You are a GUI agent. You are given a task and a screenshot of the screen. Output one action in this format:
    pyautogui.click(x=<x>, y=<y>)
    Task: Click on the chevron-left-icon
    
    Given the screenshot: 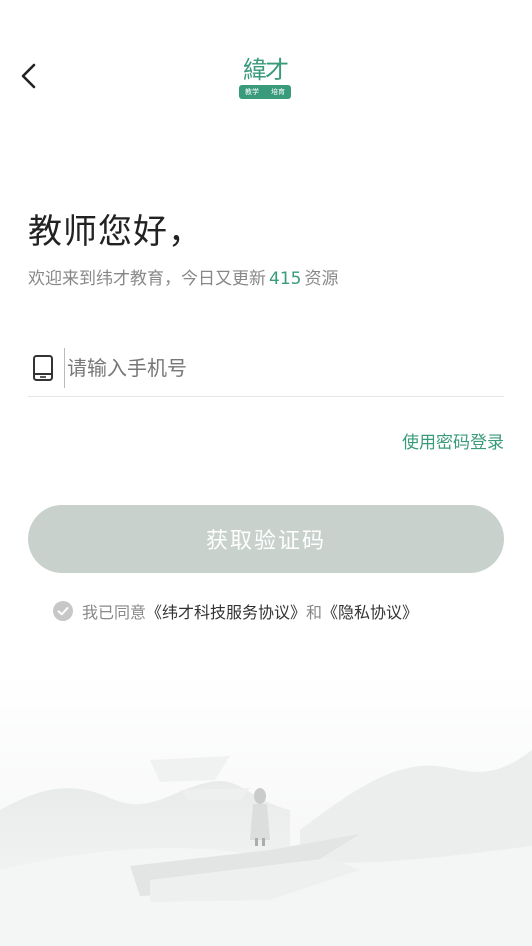 What is the action you would take?
    pyautogui.click(x=28, y=76)
    